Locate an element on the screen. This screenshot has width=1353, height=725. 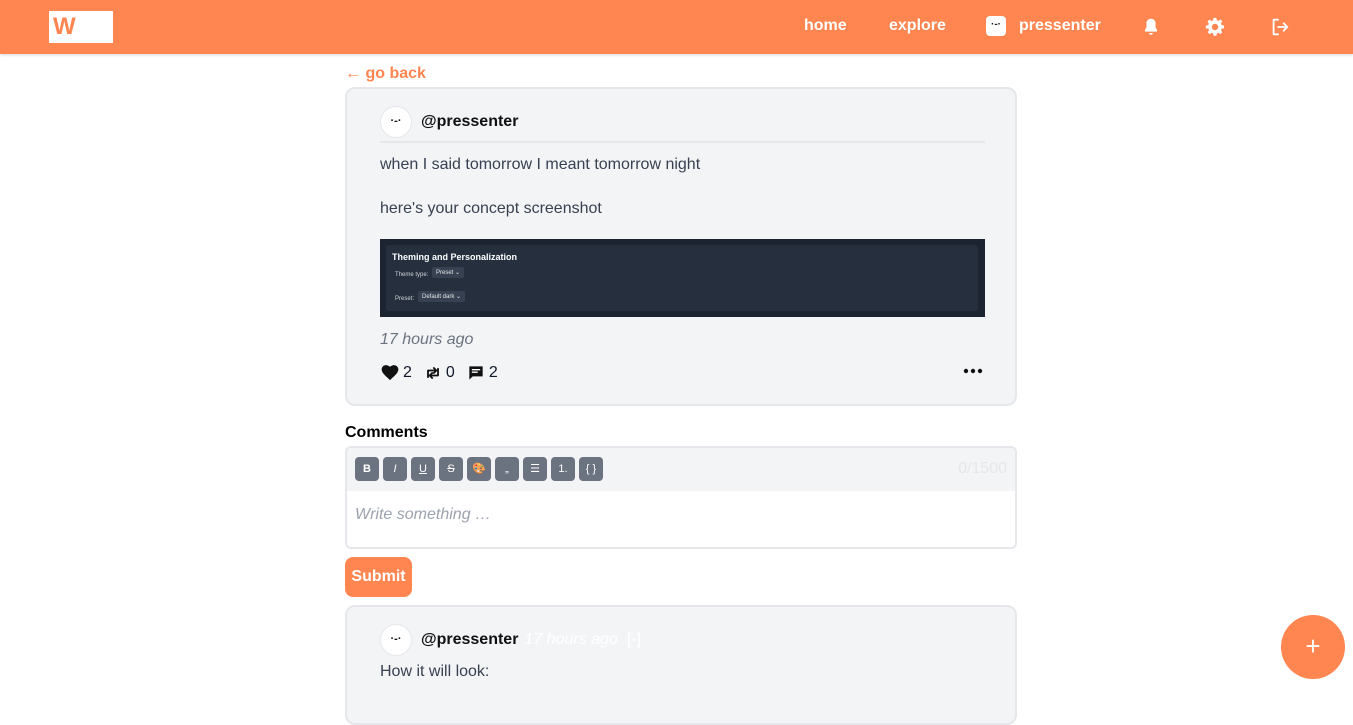
comment-count-button: 2 is located at coordinates (482, 373).